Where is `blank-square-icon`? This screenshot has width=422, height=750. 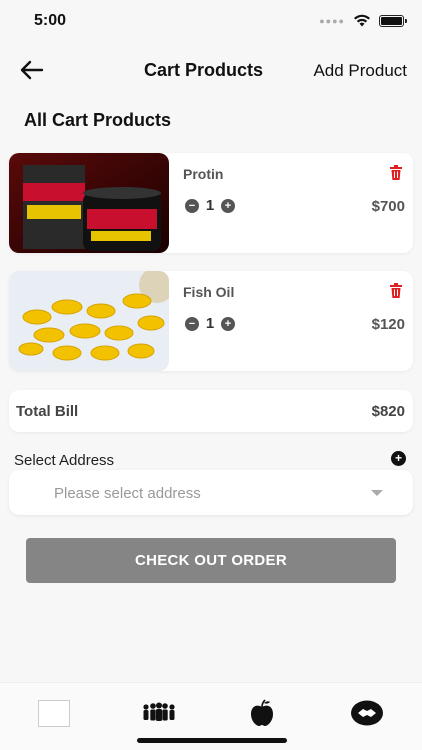
blank-square-icon is located at coordinates (54, 713).